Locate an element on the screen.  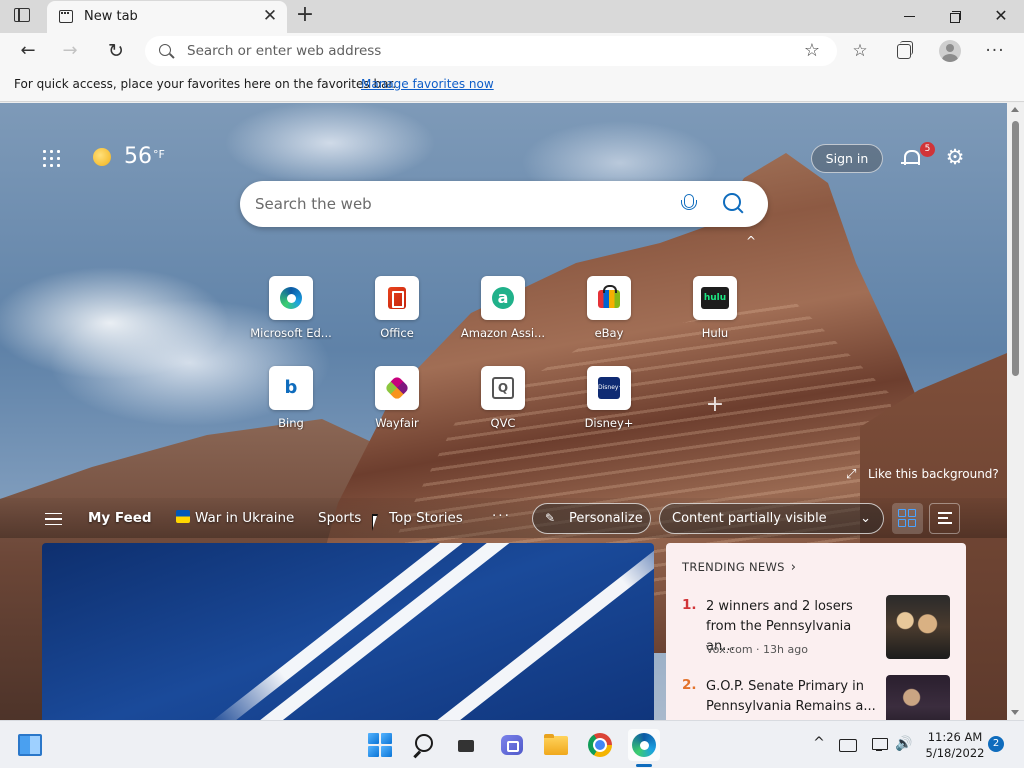
collections-icon is located at coordinates (904, 51).